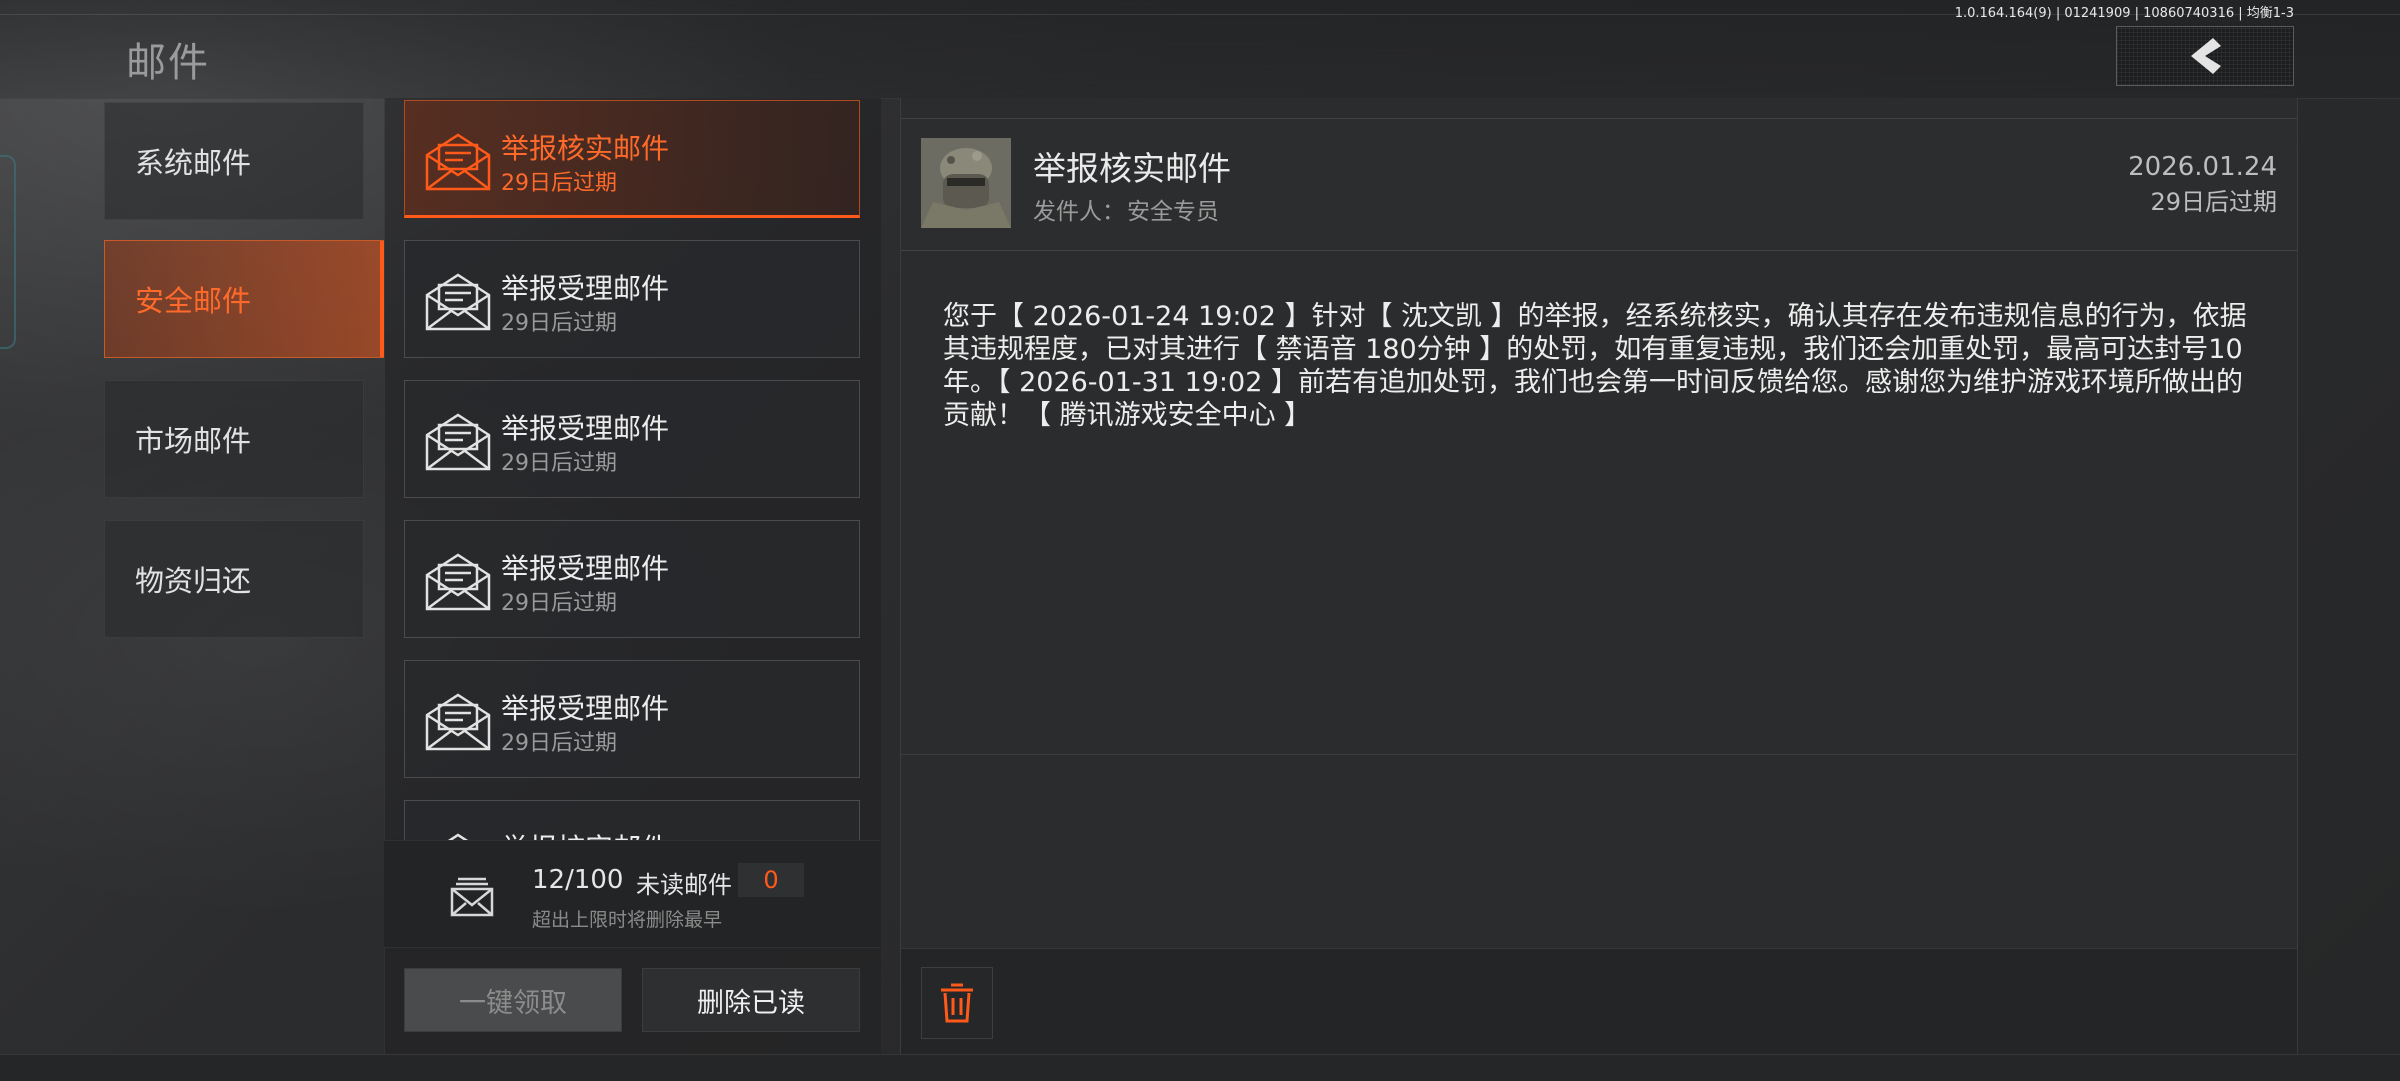 Image resolution: width=2400 pixels, height=1081 pixels. I want to click on mail-item: 举报核实邮件, so click(632, 820).